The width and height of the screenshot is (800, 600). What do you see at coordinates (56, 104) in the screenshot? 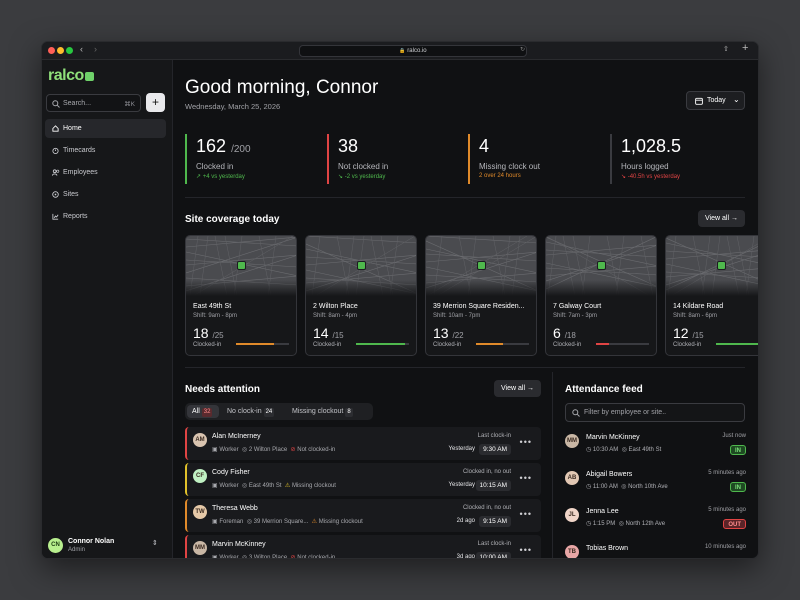
I see `search-icon` at bounding box center [56, 104].